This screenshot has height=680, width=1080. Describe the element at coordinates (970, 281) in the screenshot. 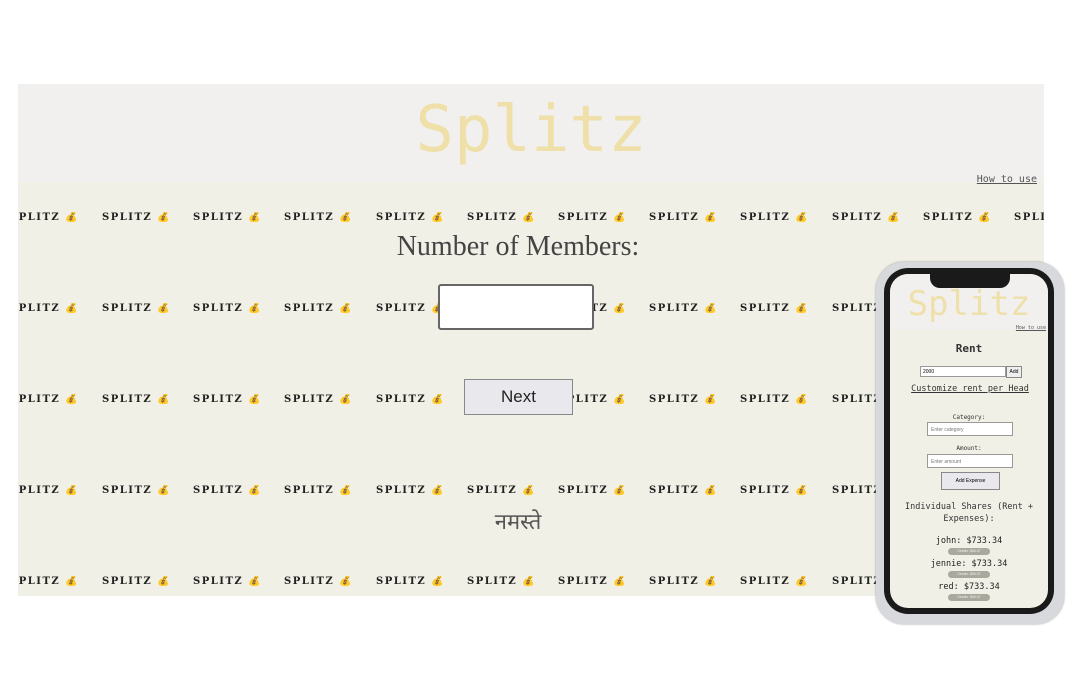

I see `phone-notch` at that location.